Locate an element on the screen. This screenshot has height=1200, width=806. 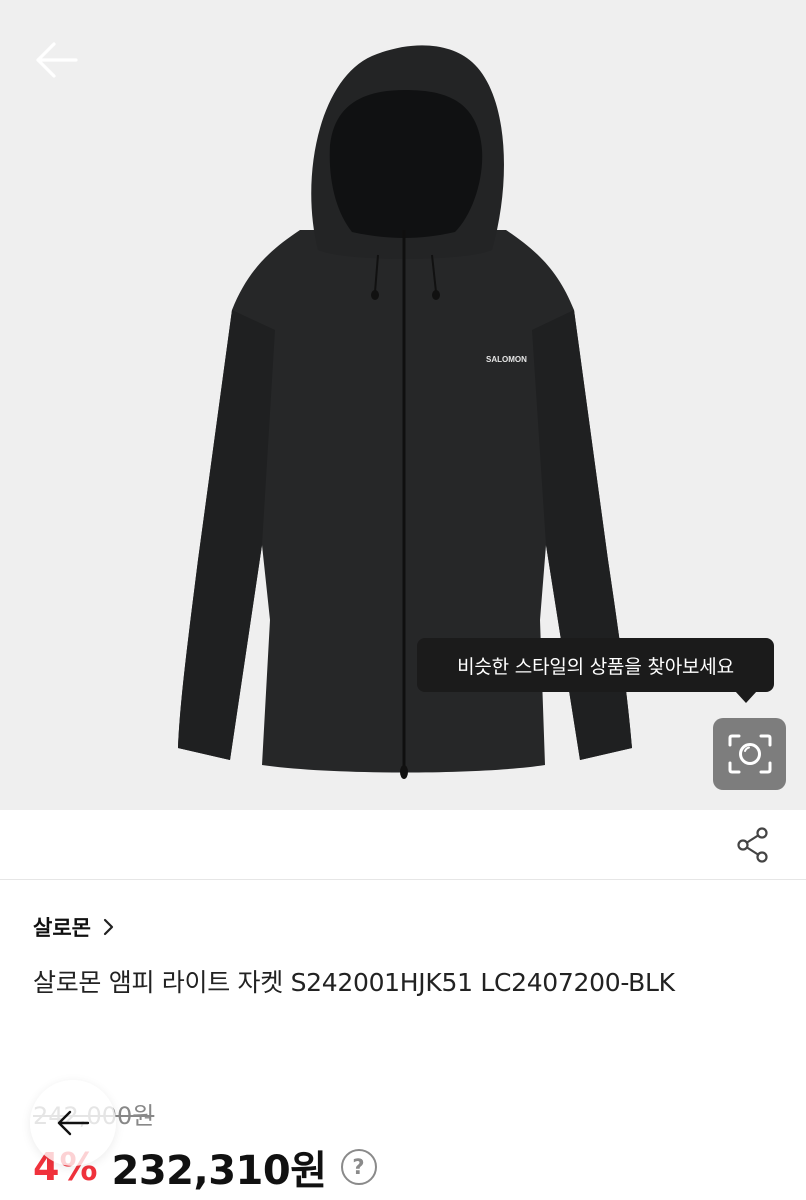
tooltip-text: 비슷한 스타일의 상품을 찾아보세요 is located at coordinates (595, 666).